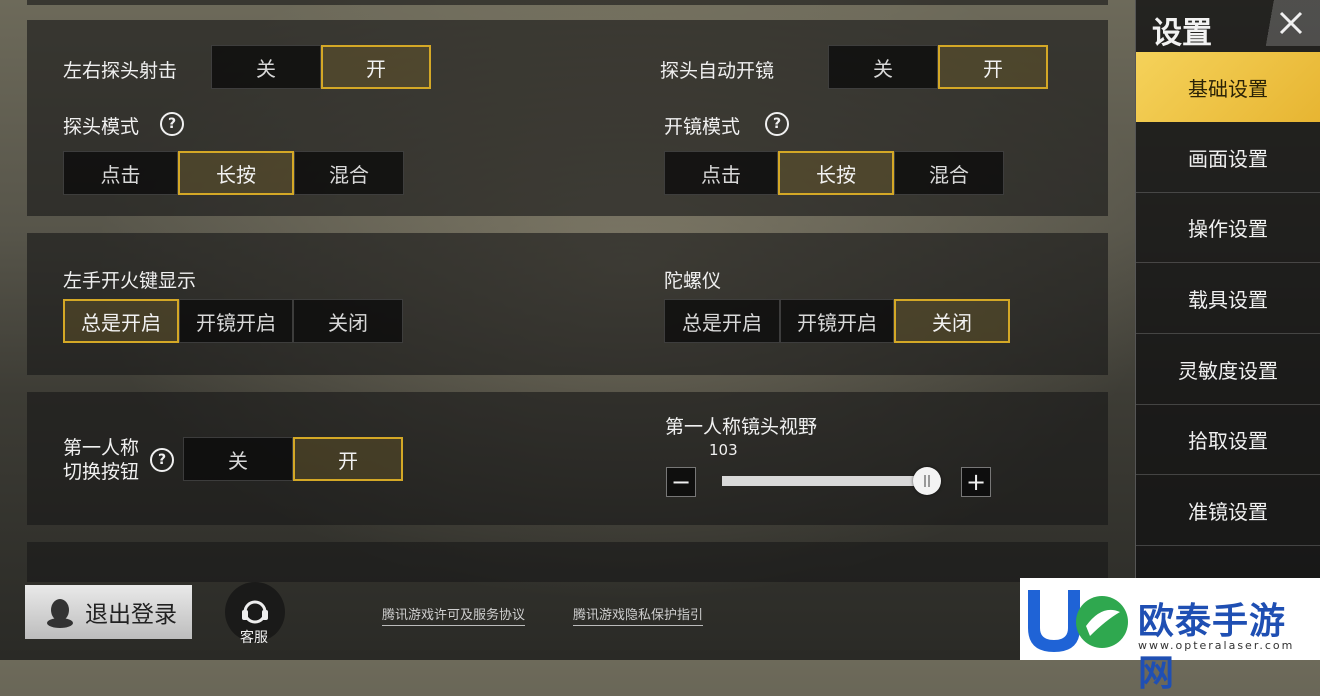 The image size is (1320, 696). Describe the element at coordinates (721, 173) in the screenshot. I see `scope-mode-tap: 点击` at that location.